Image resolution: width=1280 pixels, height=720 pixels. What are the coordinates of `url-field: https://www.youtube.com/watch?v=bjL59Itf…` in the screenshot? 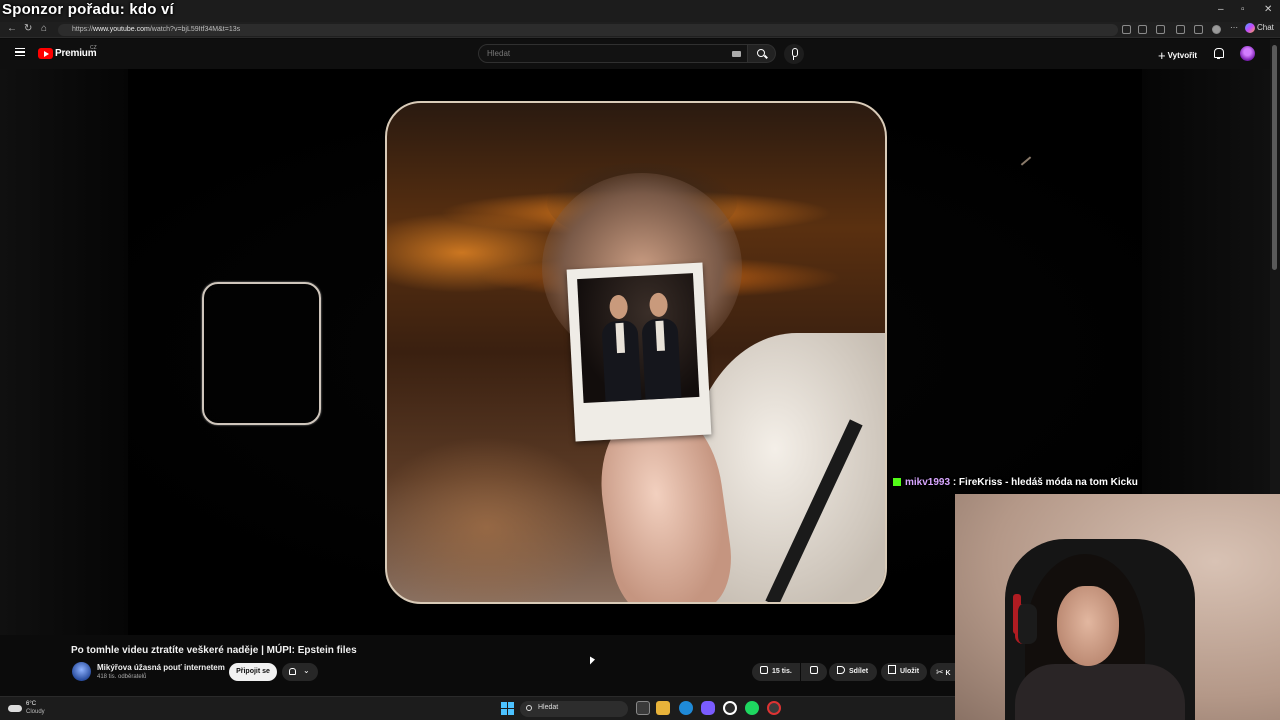 It's located at (588, 30).